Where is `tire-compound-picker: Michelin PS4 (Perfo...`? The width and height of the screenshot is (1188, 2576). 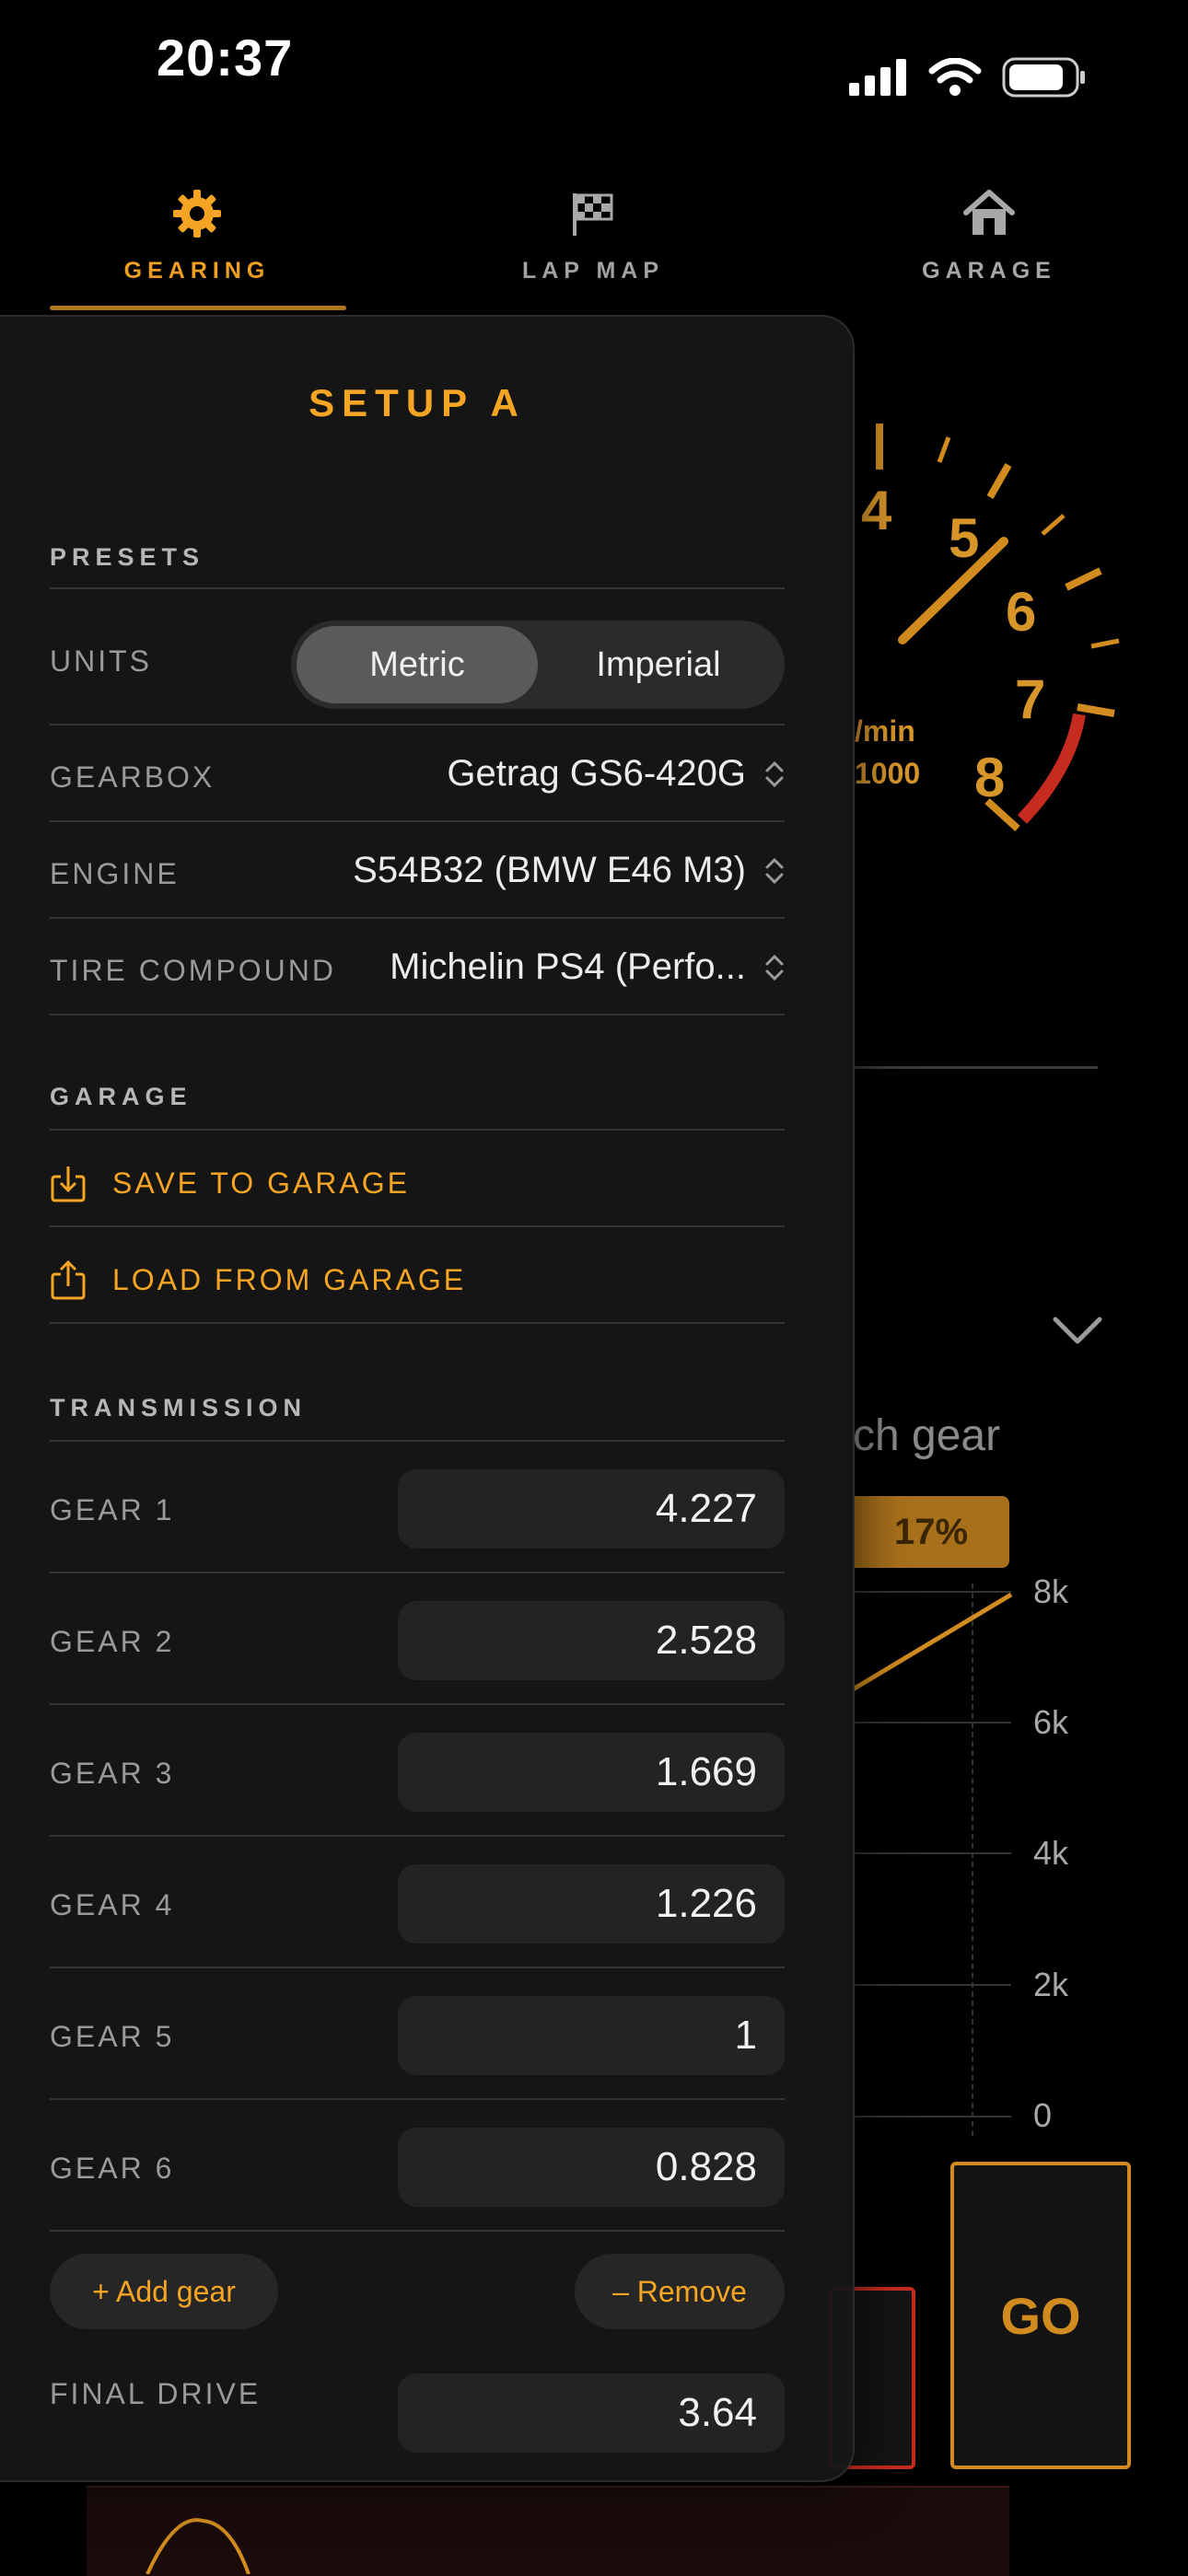
tire-compound-picker: Michelin PS4 (Perfo... is located at coordinates (587, 967).